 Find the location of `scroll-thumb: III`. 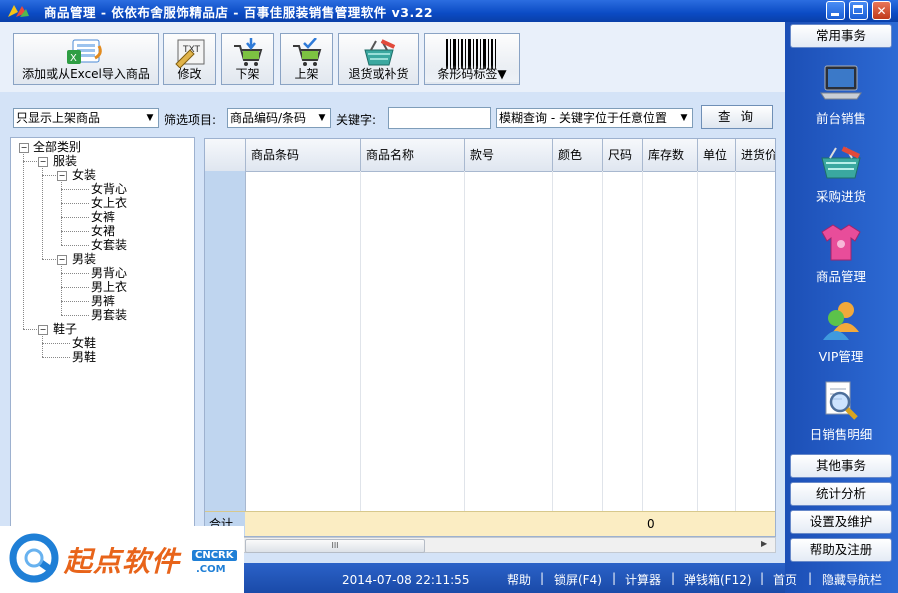

scroll-thumb: III is located at coordinates (335, 546).